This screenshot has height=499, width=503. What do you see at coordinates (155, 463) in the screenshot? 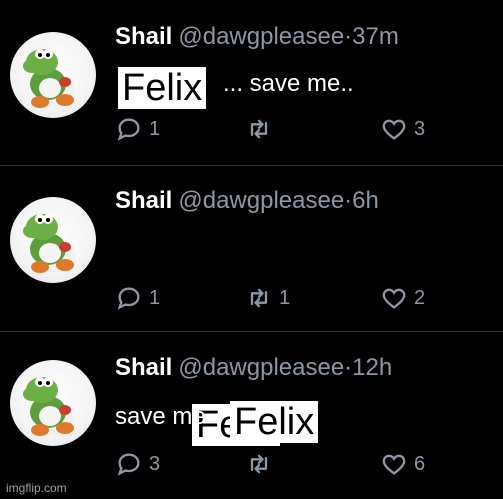
I see `reply-count: 3` at bounding box center [155, 463].